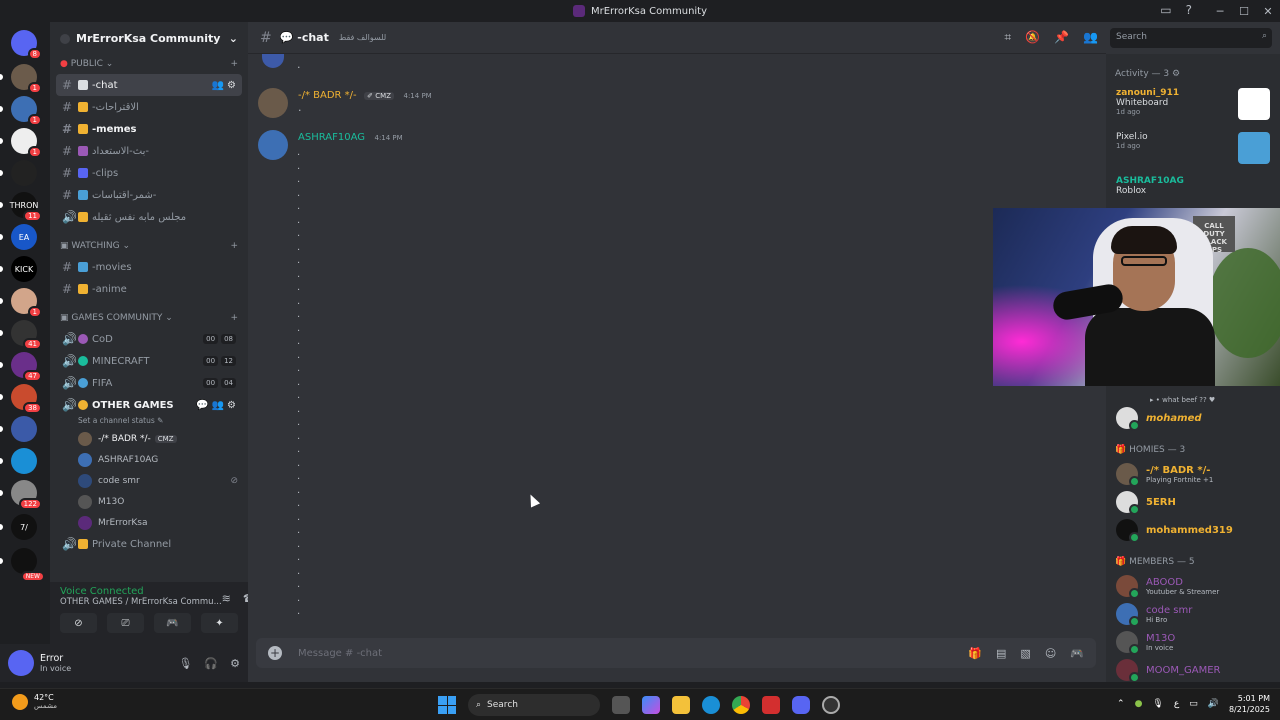 The width and height of the screenshot is (1280, 720). Describe the element at coordinates (534, 705) in the screenshot. I see `taskbar-search: ⌕ Search` at that location.